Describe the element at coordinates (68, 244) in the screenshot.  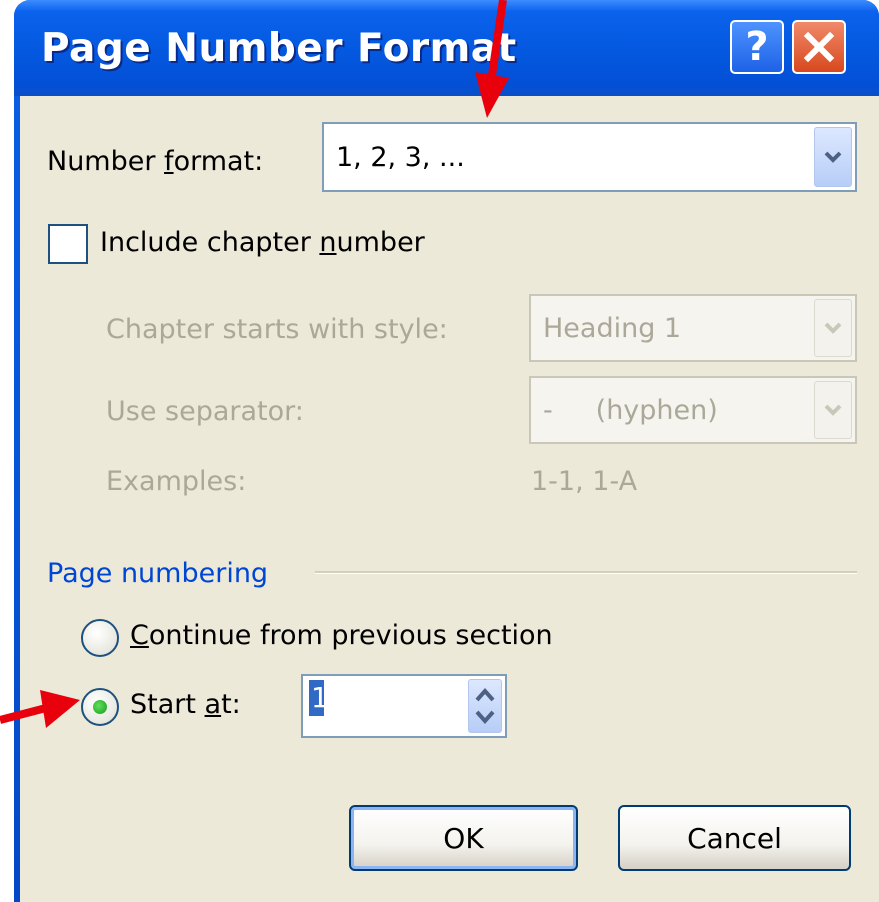
I see `include-chapter-checkbox` at that location.